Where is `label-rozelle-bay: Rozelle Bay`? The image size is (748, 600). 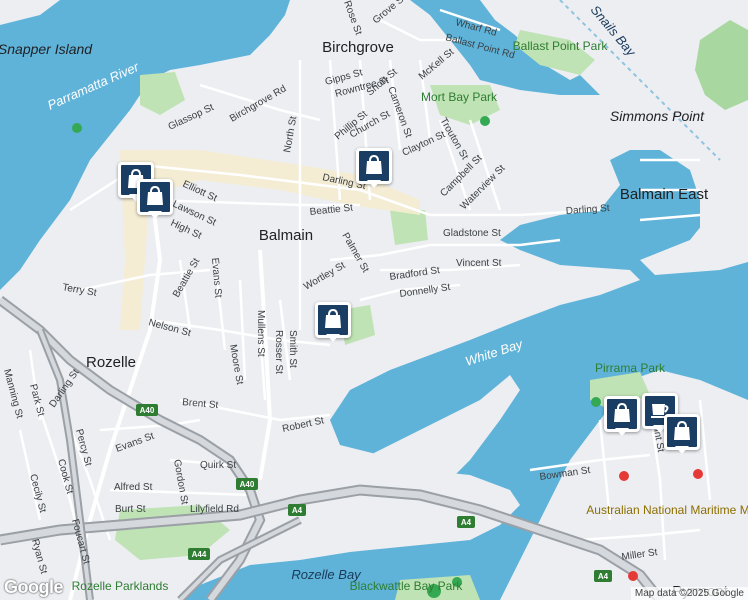 label-rozelle-bay: Rozelle Bay is located at coordinates (326, 574).